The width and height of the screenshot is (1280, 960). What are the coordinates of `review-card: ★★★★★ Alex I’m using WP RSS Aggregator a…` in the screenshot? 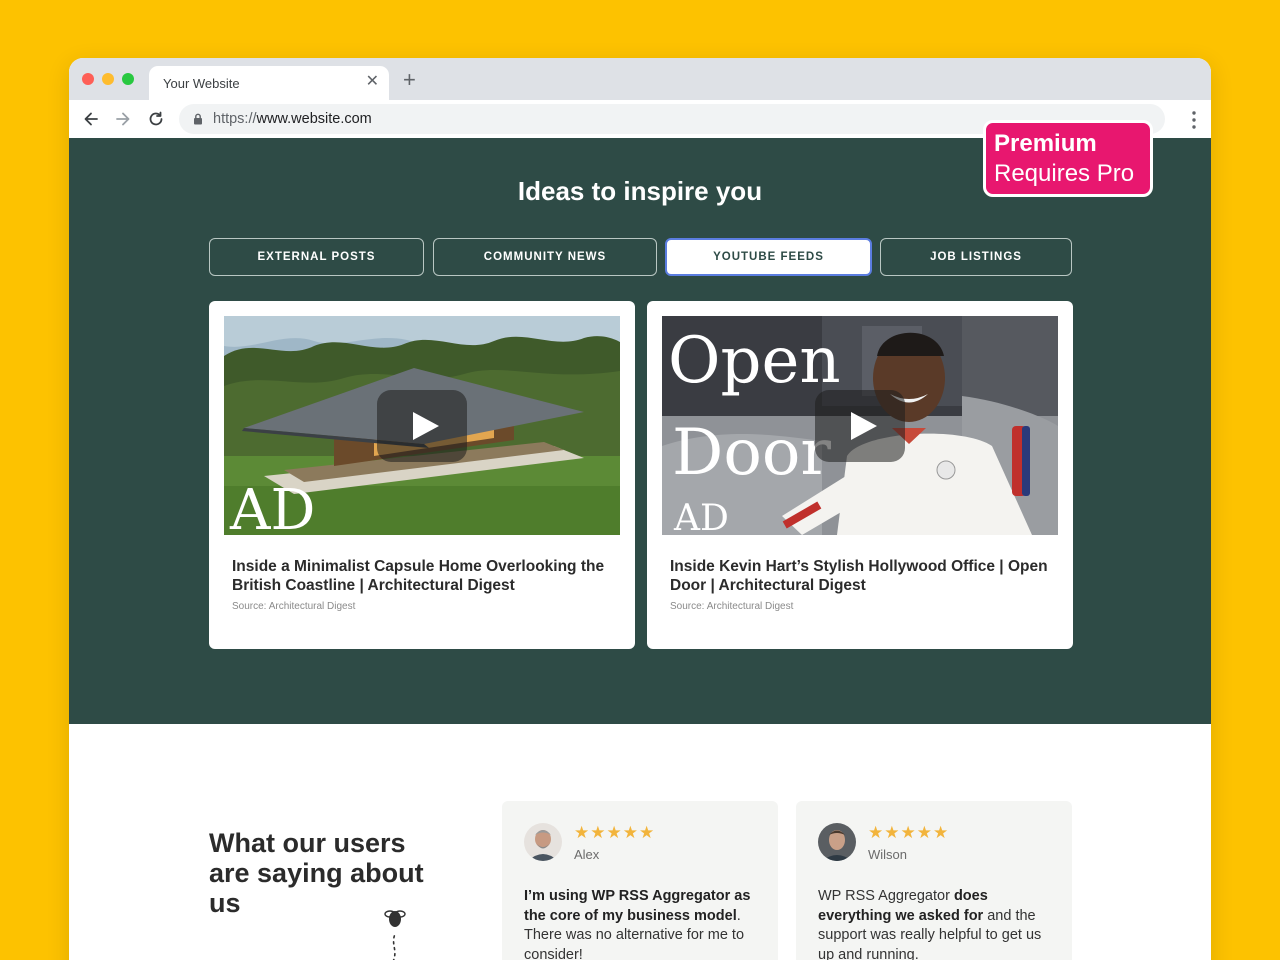 It's located at (640, 880).